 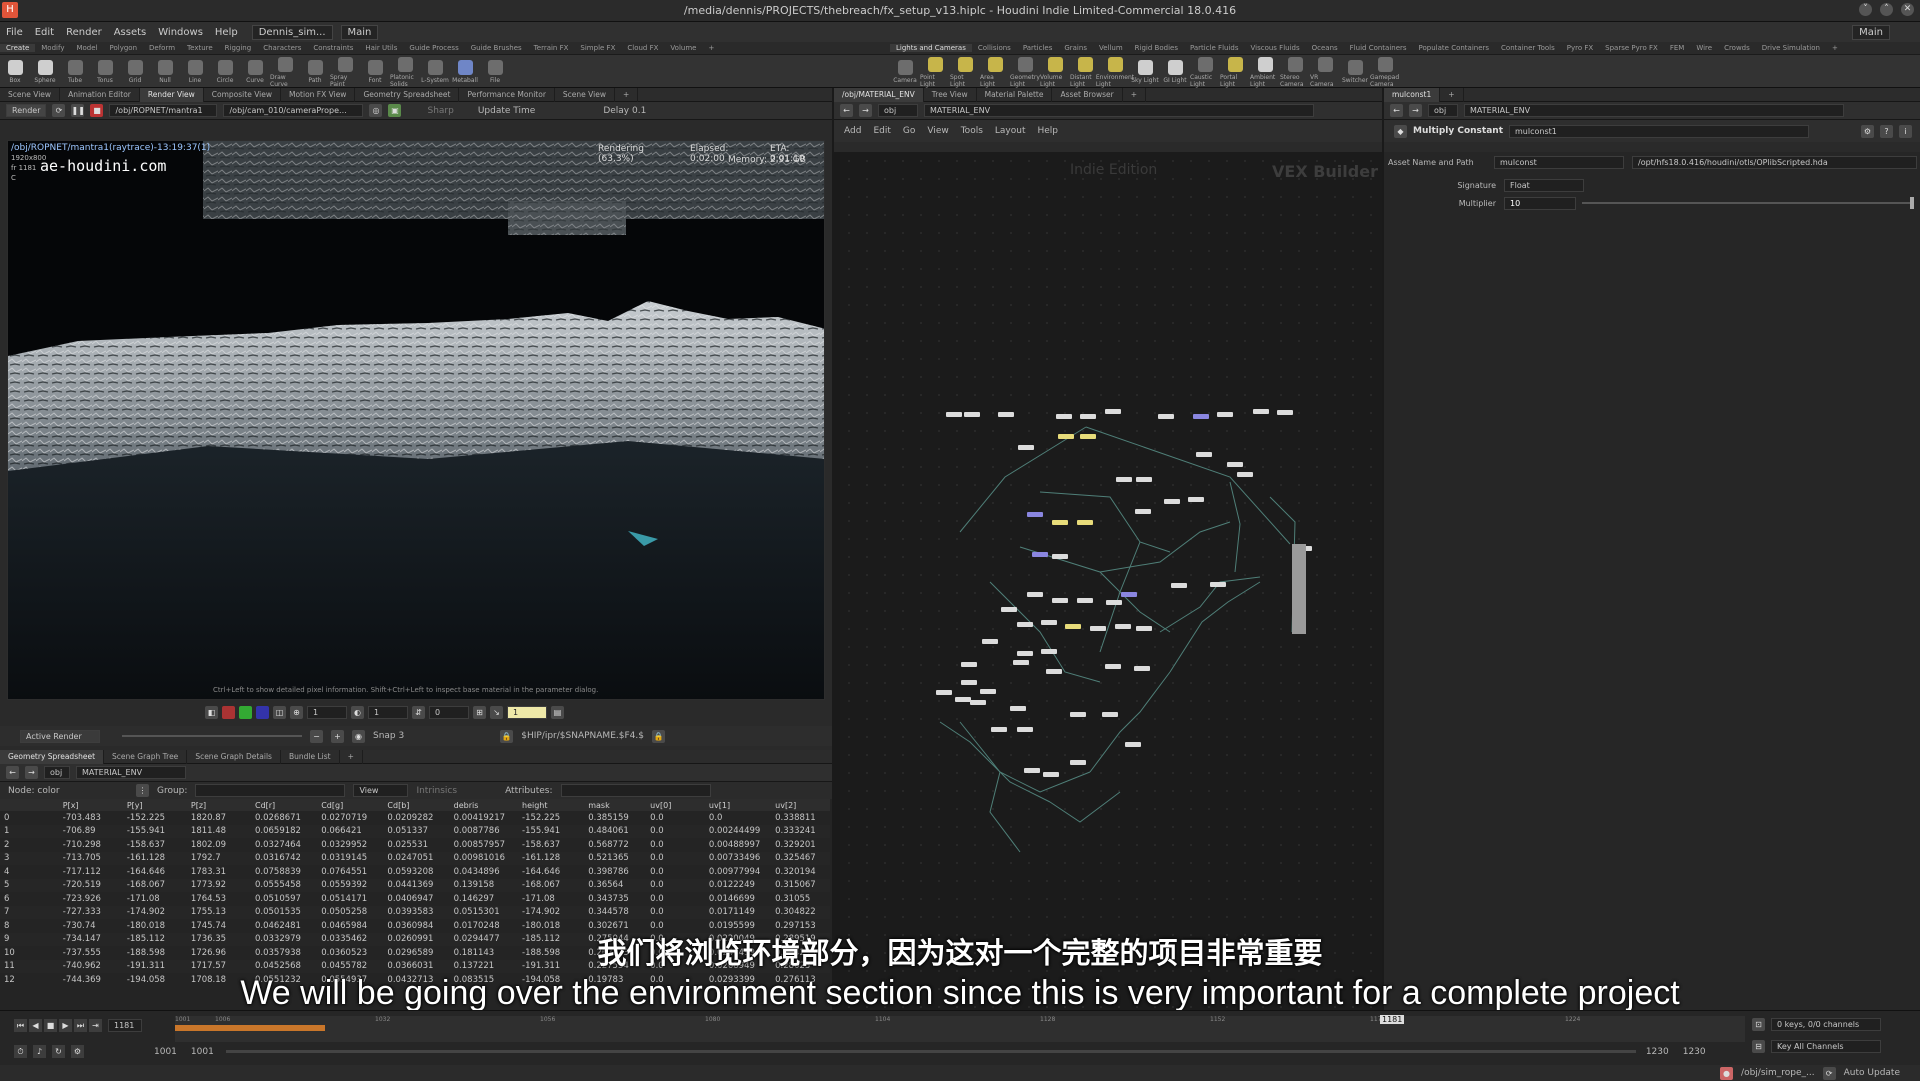 I want to click on col-header-p-y: P[y], so click(x=154, y=805).